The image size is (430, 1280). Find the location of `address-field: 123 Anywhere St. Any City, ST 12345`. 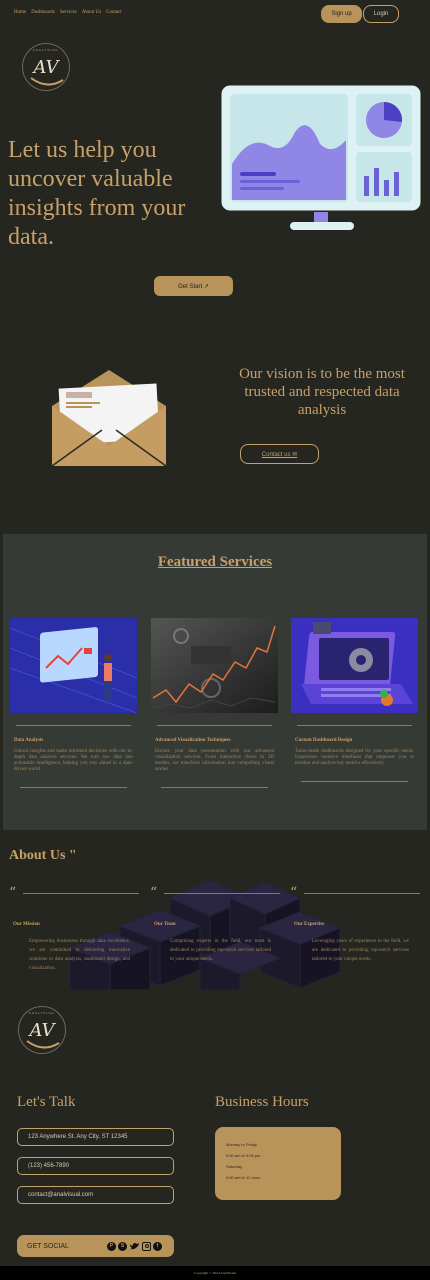

address-field: 123 Anywhere St. Any City, ST 12345 is located at coordinates (95, 1137).